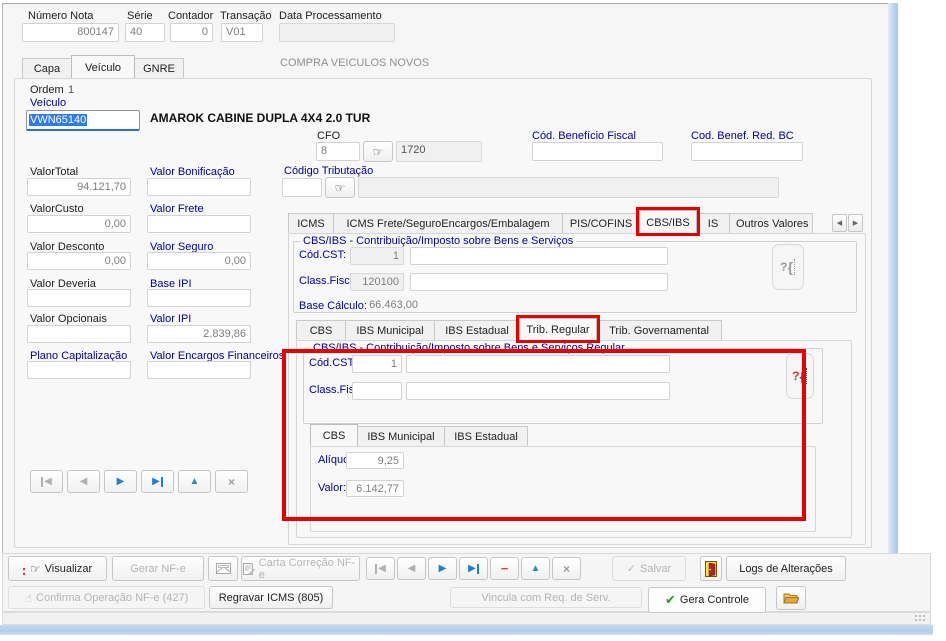 The image size is (946, 641). Describe the element at coordinates (83, 481) in the screenshot. I see `vehicle-nav-prev-button: ◀` at that location.